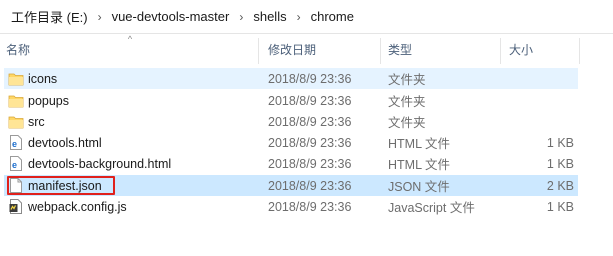 The image size is (613, 256). I want to click on list-item: popups 2018/8/9 23:36 文件夹, so click(291, 100).